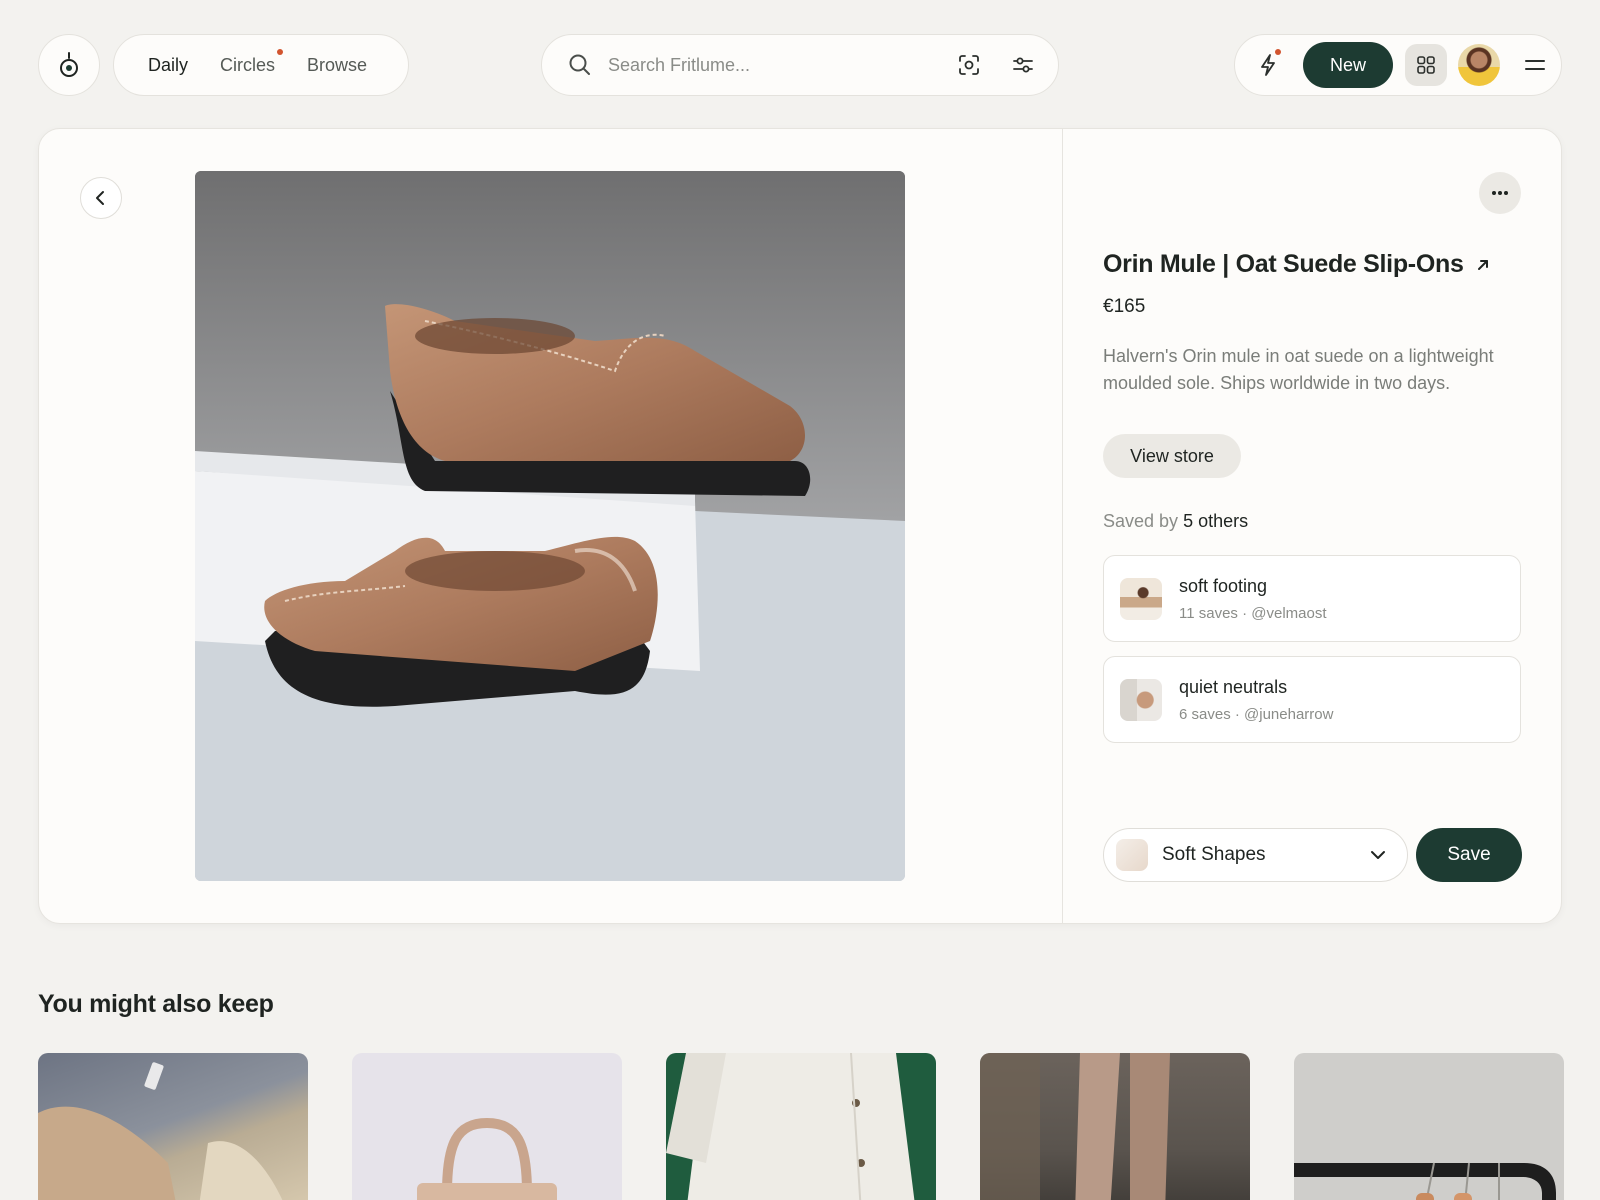 The image size is (1600, 1200). What do you see at coordinates (1172, 456) in the screenshot?
I see `view-store-button: View store` at bounding box center [1172, 456].